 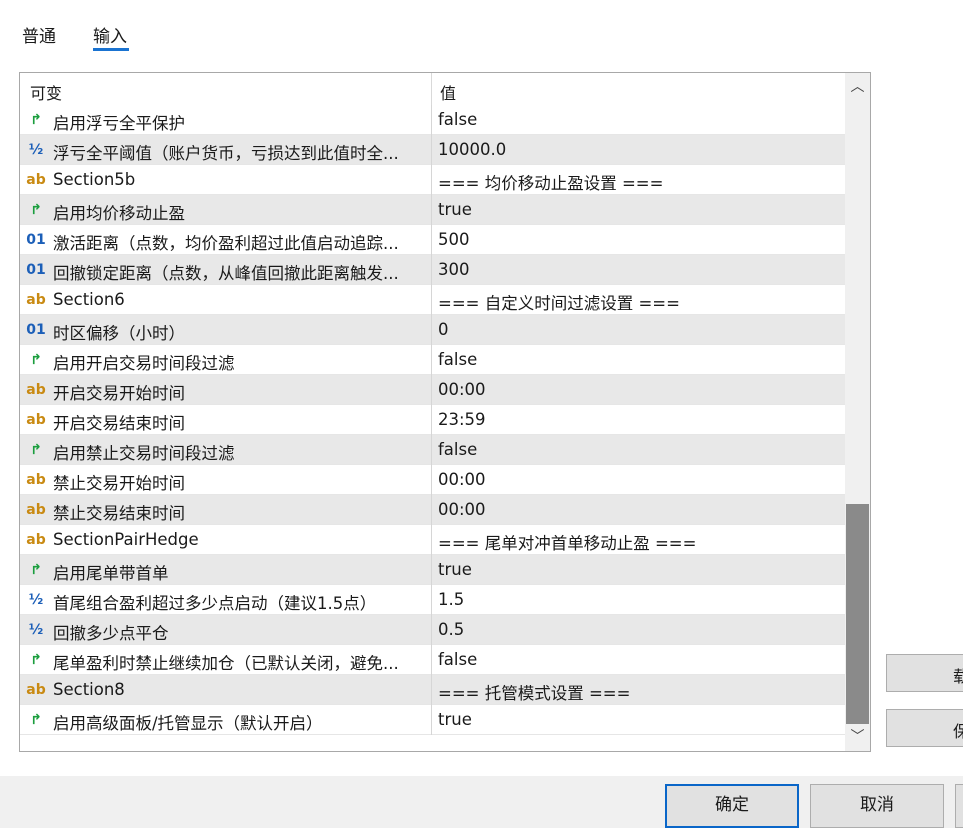 I want to click on extra-button, so click(x=959, y=806).